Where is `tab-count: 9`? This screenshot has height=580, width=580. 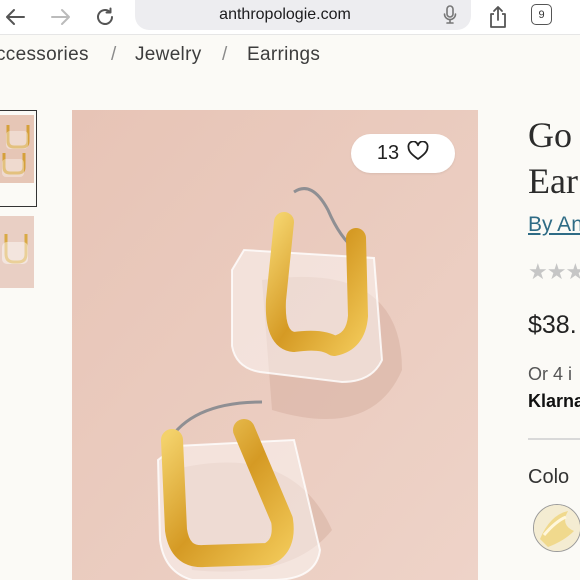
tab-count: 9 is located at coordinates (541, 14).